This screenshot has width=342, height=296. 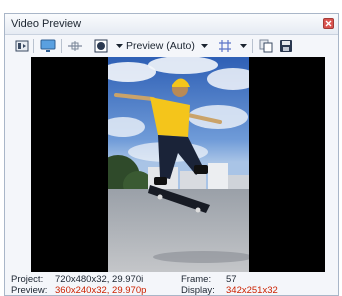 What do you see at coordinates (99, 279) in the screenshot?
I see `project-value: 720x480x32, 29.970i` at bounding box center [99, 279].